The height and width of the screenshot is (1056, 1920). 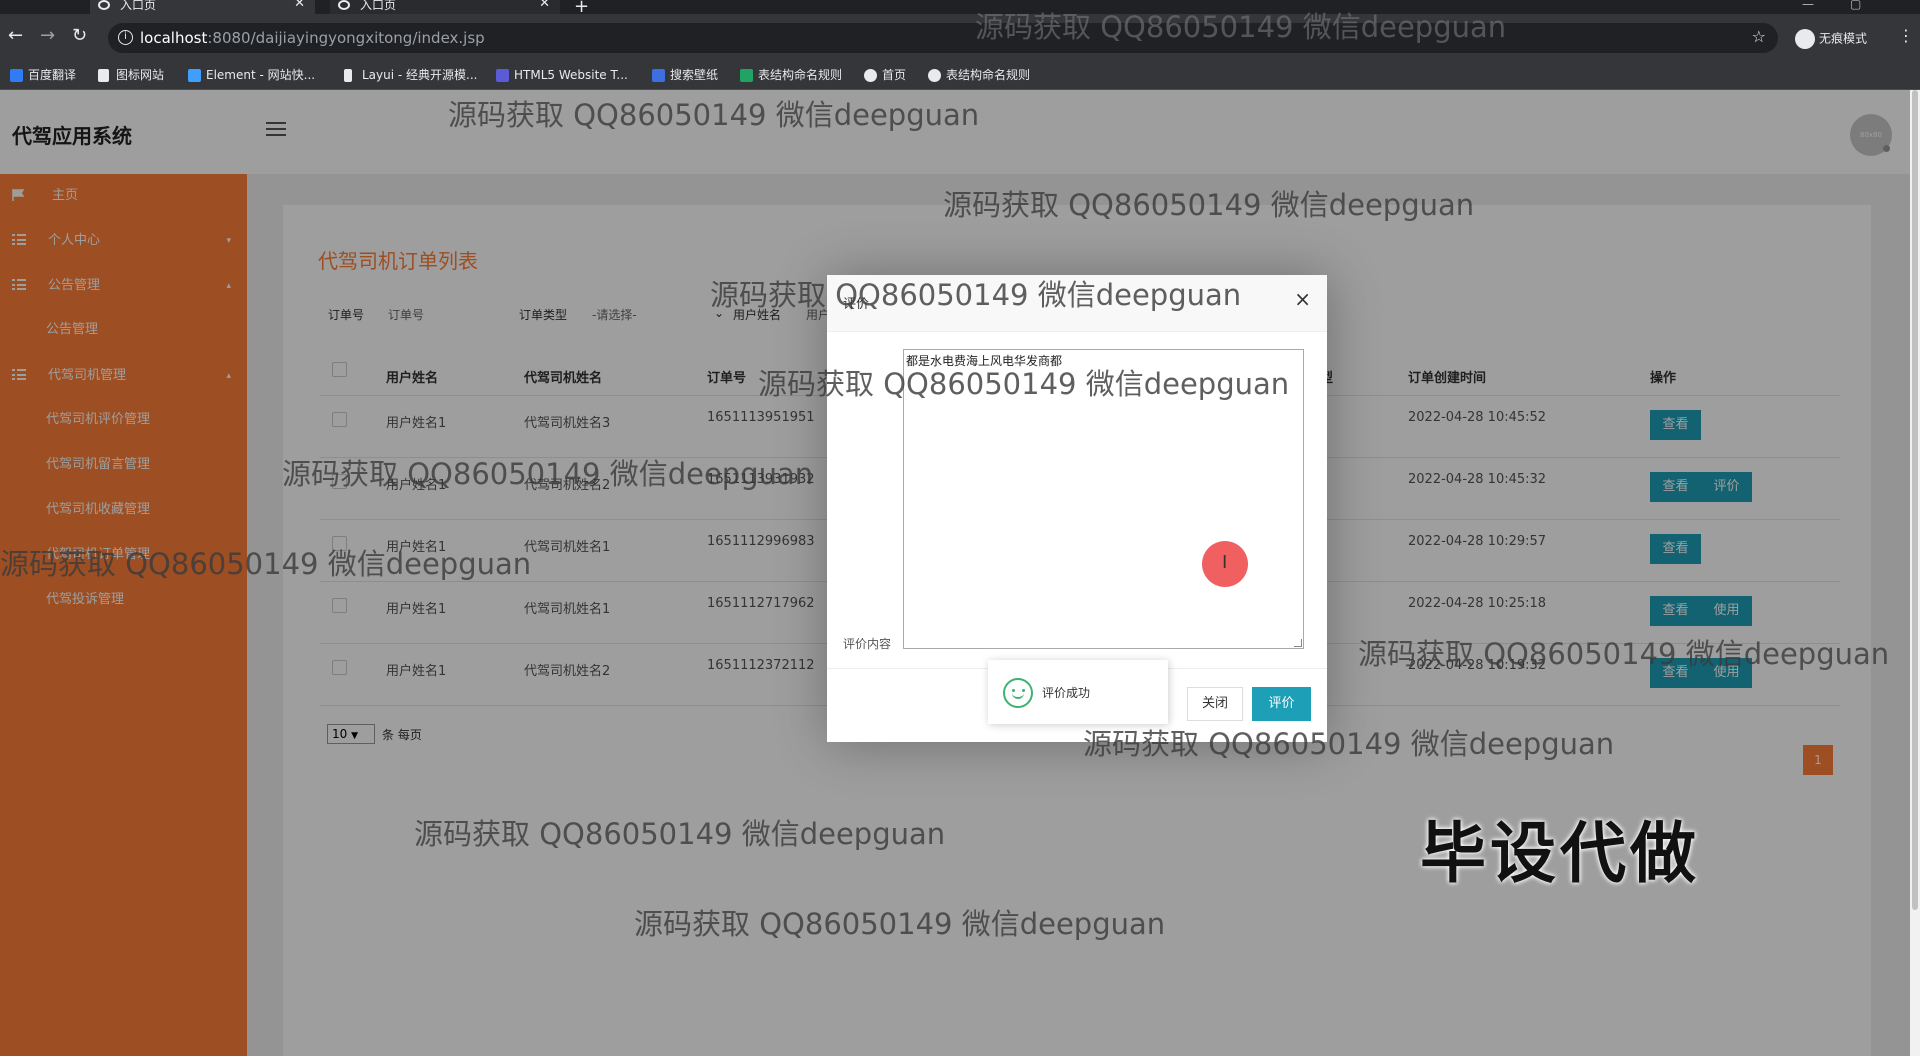 I want to click on maximize-icon: ▢, so click(x=1855, y=5).